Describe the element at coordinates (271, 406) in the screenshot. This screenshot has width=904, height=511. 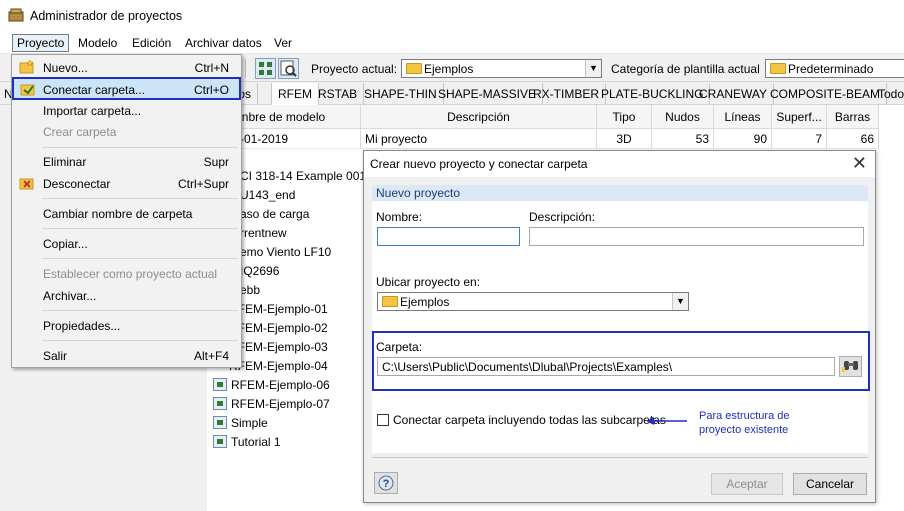
I see `tree-item-with-icon: RFEM-Ejemplo-07` at that location.